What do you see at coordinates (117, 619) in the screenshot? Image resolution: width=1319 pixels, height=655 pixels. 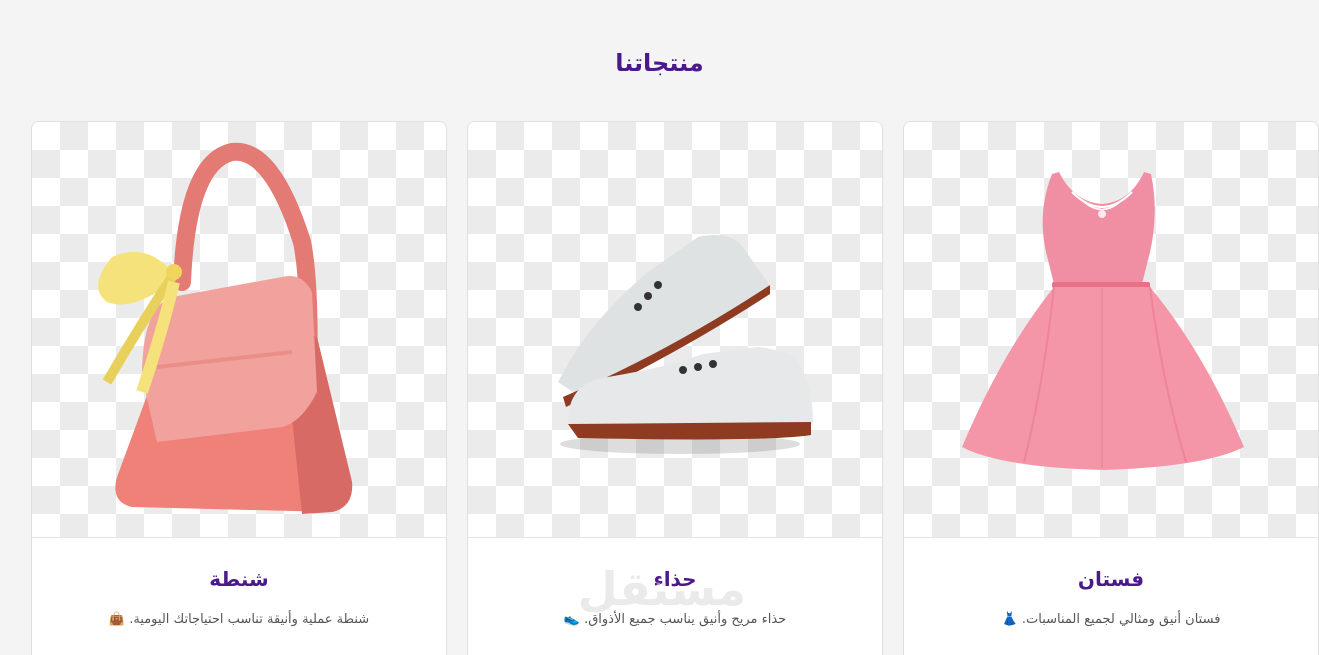 I see `bag-emoji-icon: 👜` at bounding box center [117, 619].